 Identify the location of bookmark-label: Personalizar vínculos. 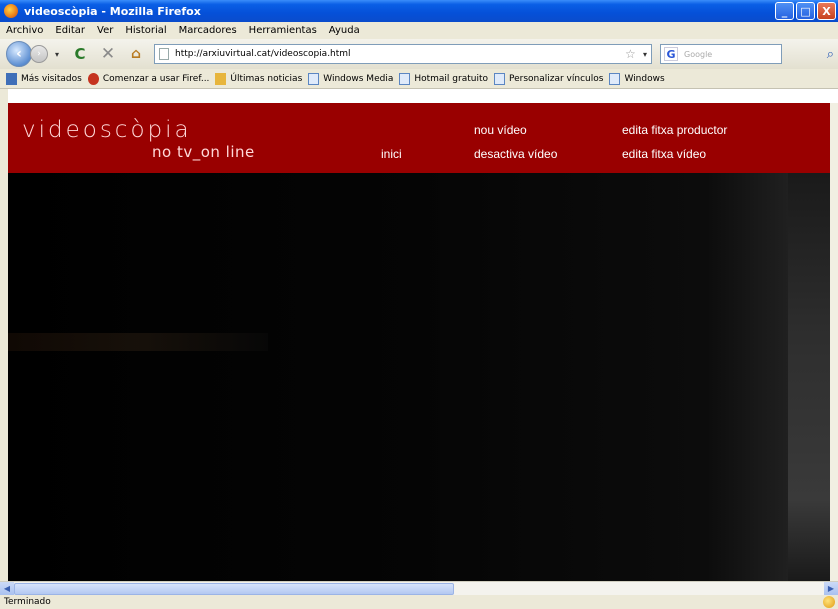
(556, 78).